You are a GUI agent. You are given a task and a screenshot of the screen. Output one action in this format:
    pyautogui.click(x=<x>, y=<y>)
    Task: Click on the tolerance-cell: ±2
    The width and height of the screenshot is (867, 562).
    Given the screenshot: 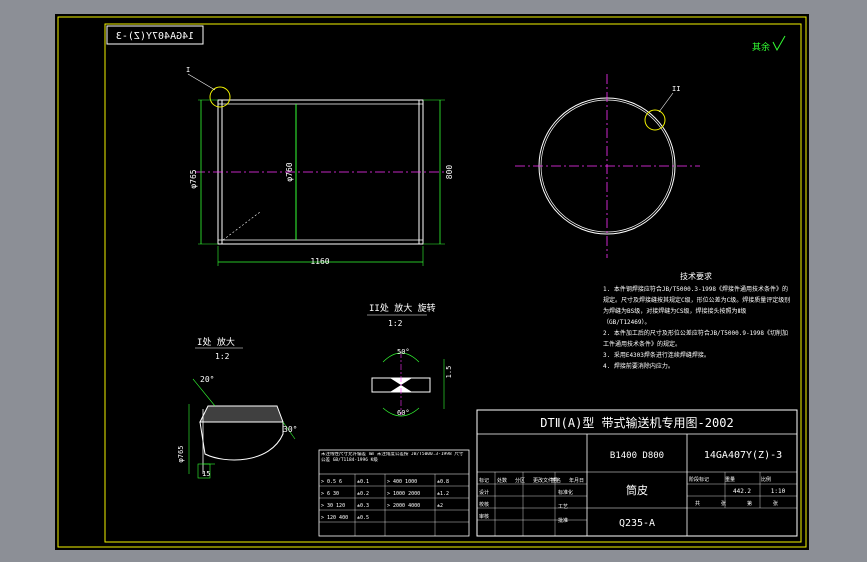 What is the action you would take?
    pyautogui.click(x=440, y=506)
    